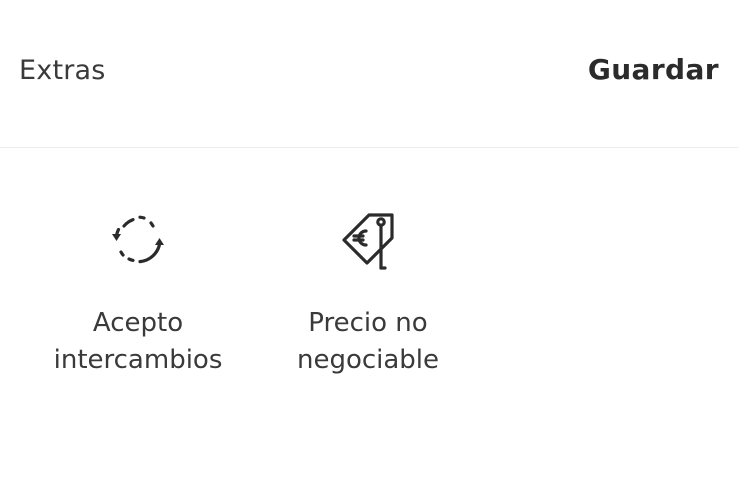 The height and width of the screenshot is (502, 738). Describe the element at coordinates (138, 341) in the screenshot. I see `option-label: Acepto intercambios` at that location.